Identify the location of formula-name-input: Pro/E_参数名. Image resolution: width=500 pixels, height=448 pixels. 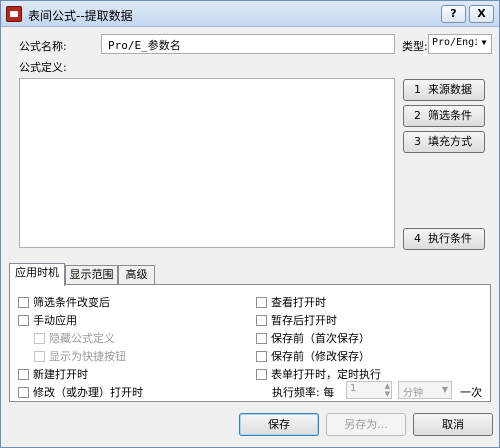
(248, 44).